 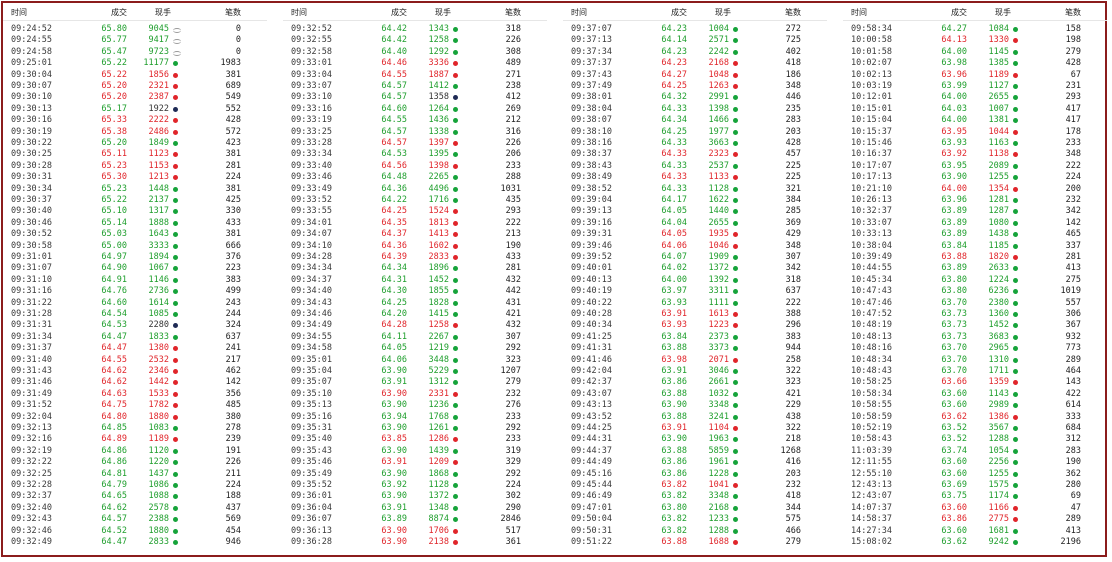 I want to click on count-cell: 2196, so click(x=1070, y=542).